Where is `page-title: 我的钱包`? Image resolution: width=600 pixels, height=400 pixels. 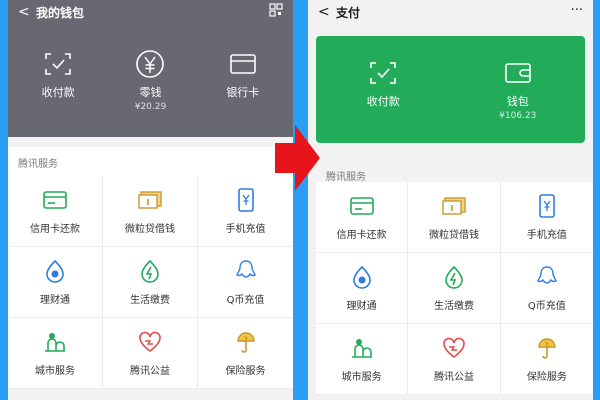 page-title: 我的钱包 is located at coordinates (60, 12).